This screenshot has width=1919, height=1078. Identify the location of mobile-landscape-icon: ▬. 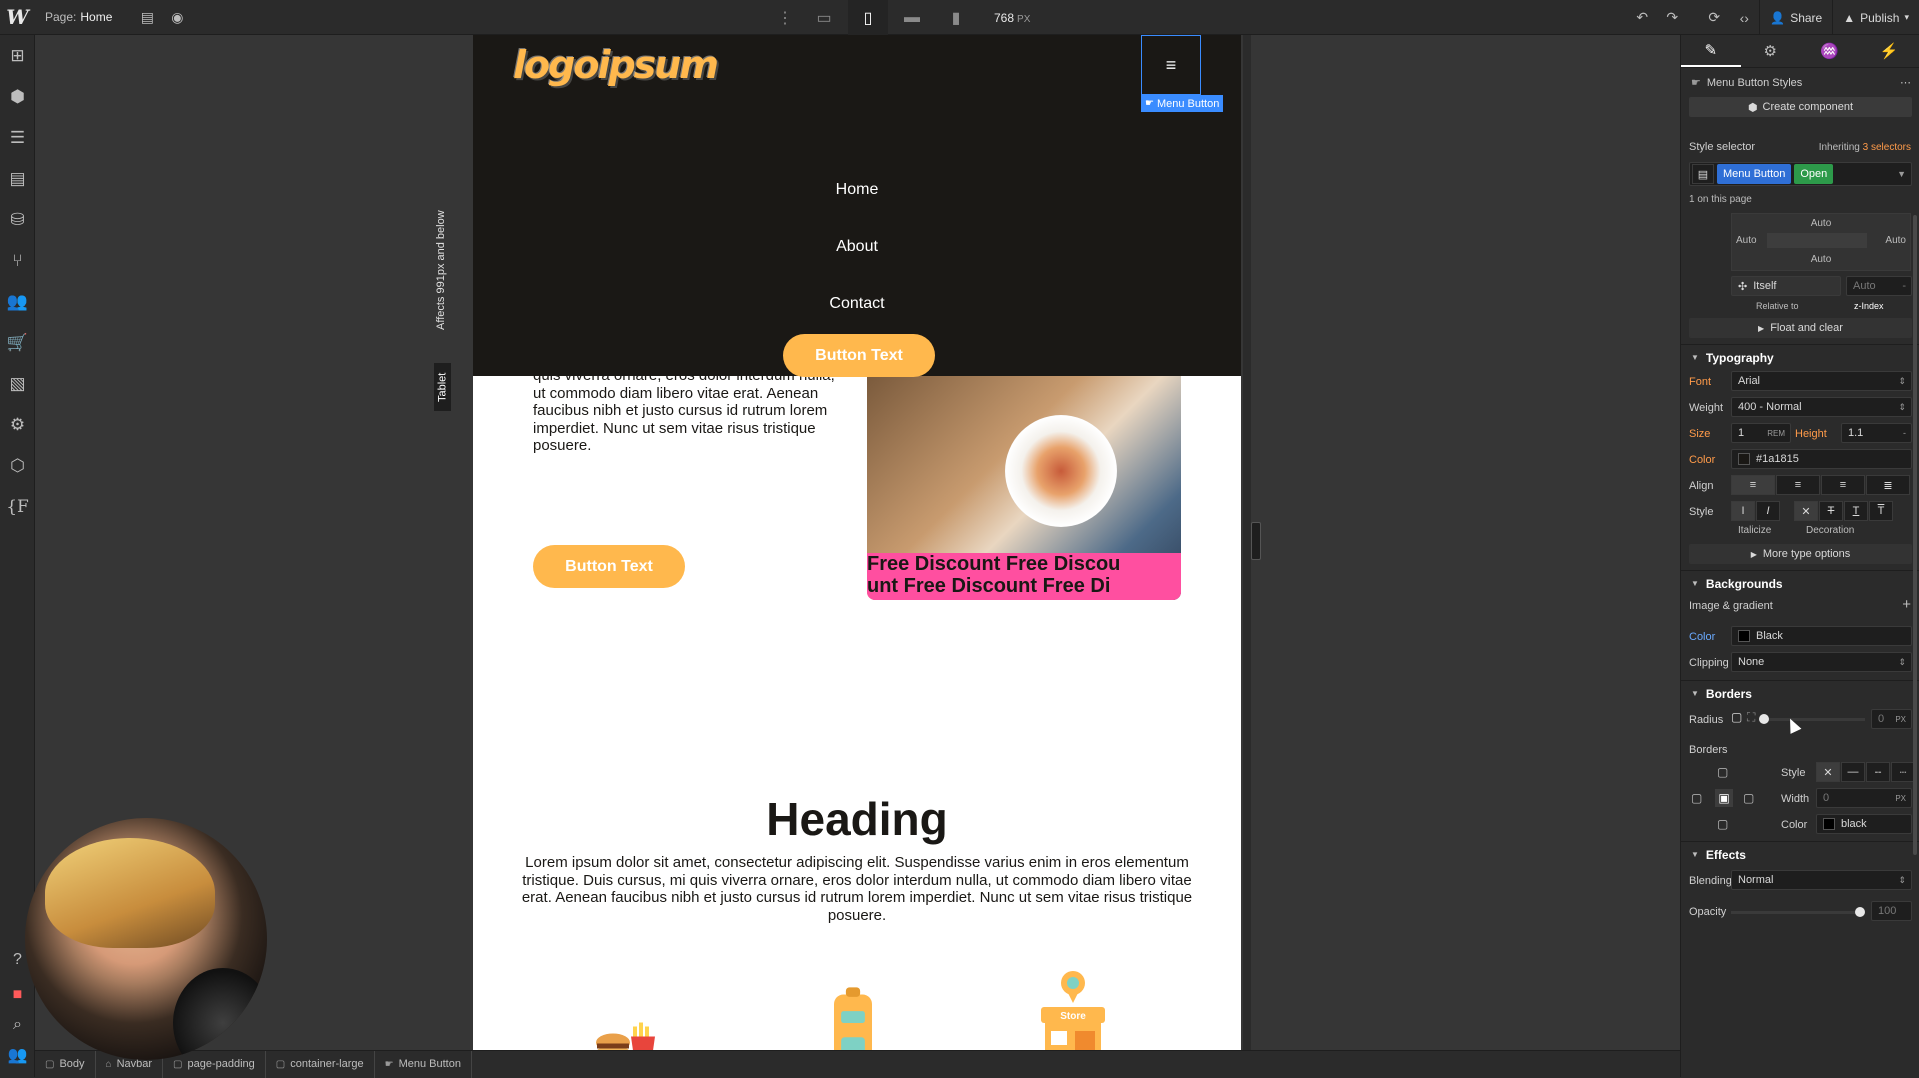
(912, 17).